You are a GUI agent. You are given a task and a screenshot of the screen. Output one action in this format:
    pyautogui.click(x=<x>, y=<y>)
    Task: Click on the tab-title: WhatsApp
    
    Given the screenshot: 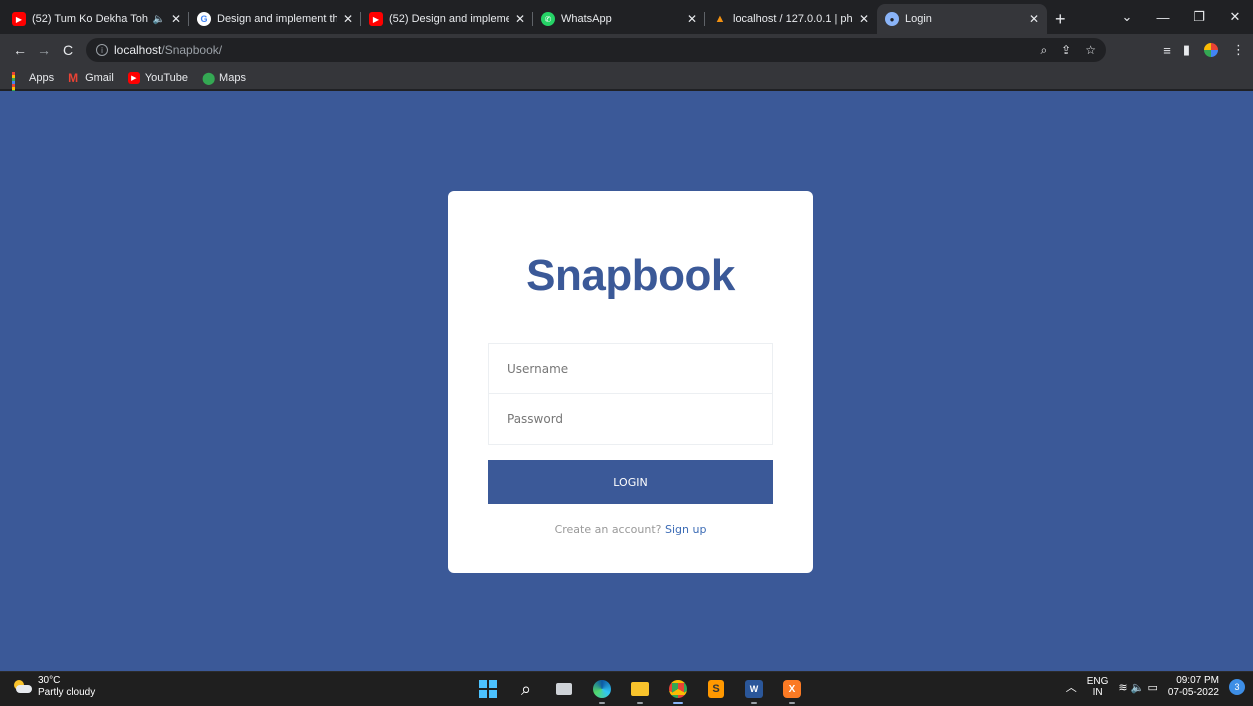 What is the action you would take?
    pyautogui.click(x=586, y=19)
    